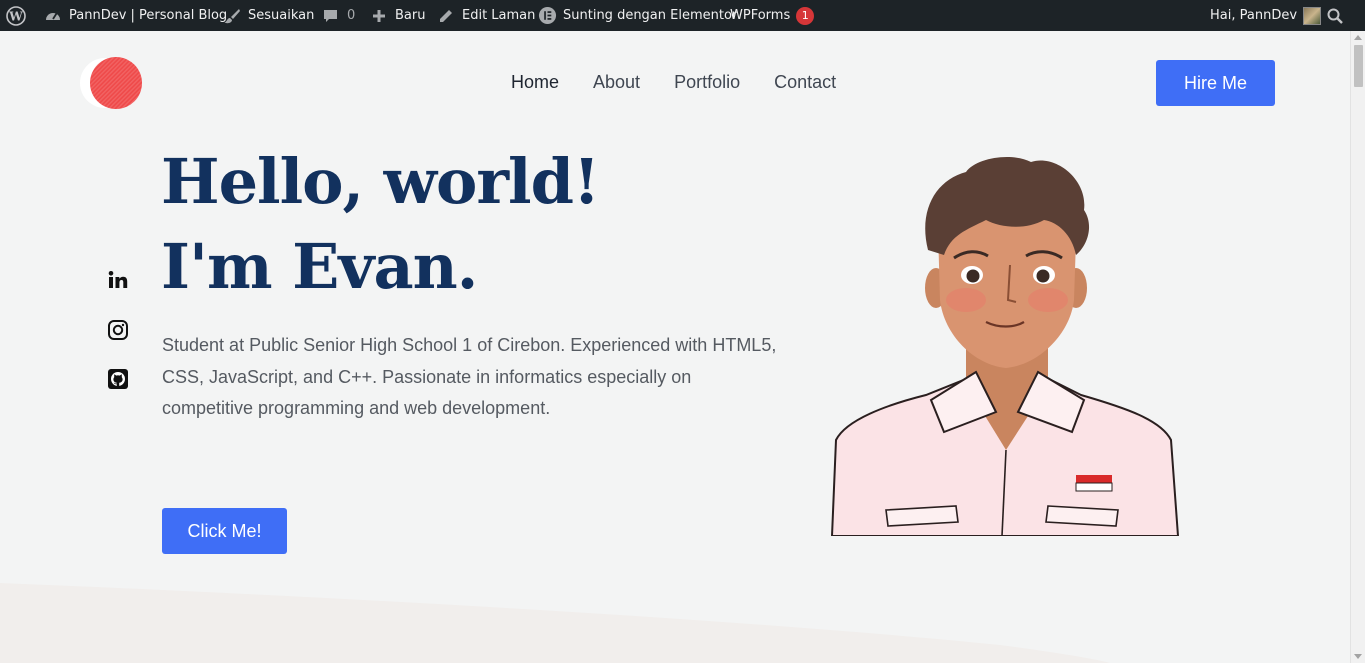 The image size is (1365, 663). Describe the element at coordinates (118, 280) in the screenshot. I see `linkedin-icon` at that location.